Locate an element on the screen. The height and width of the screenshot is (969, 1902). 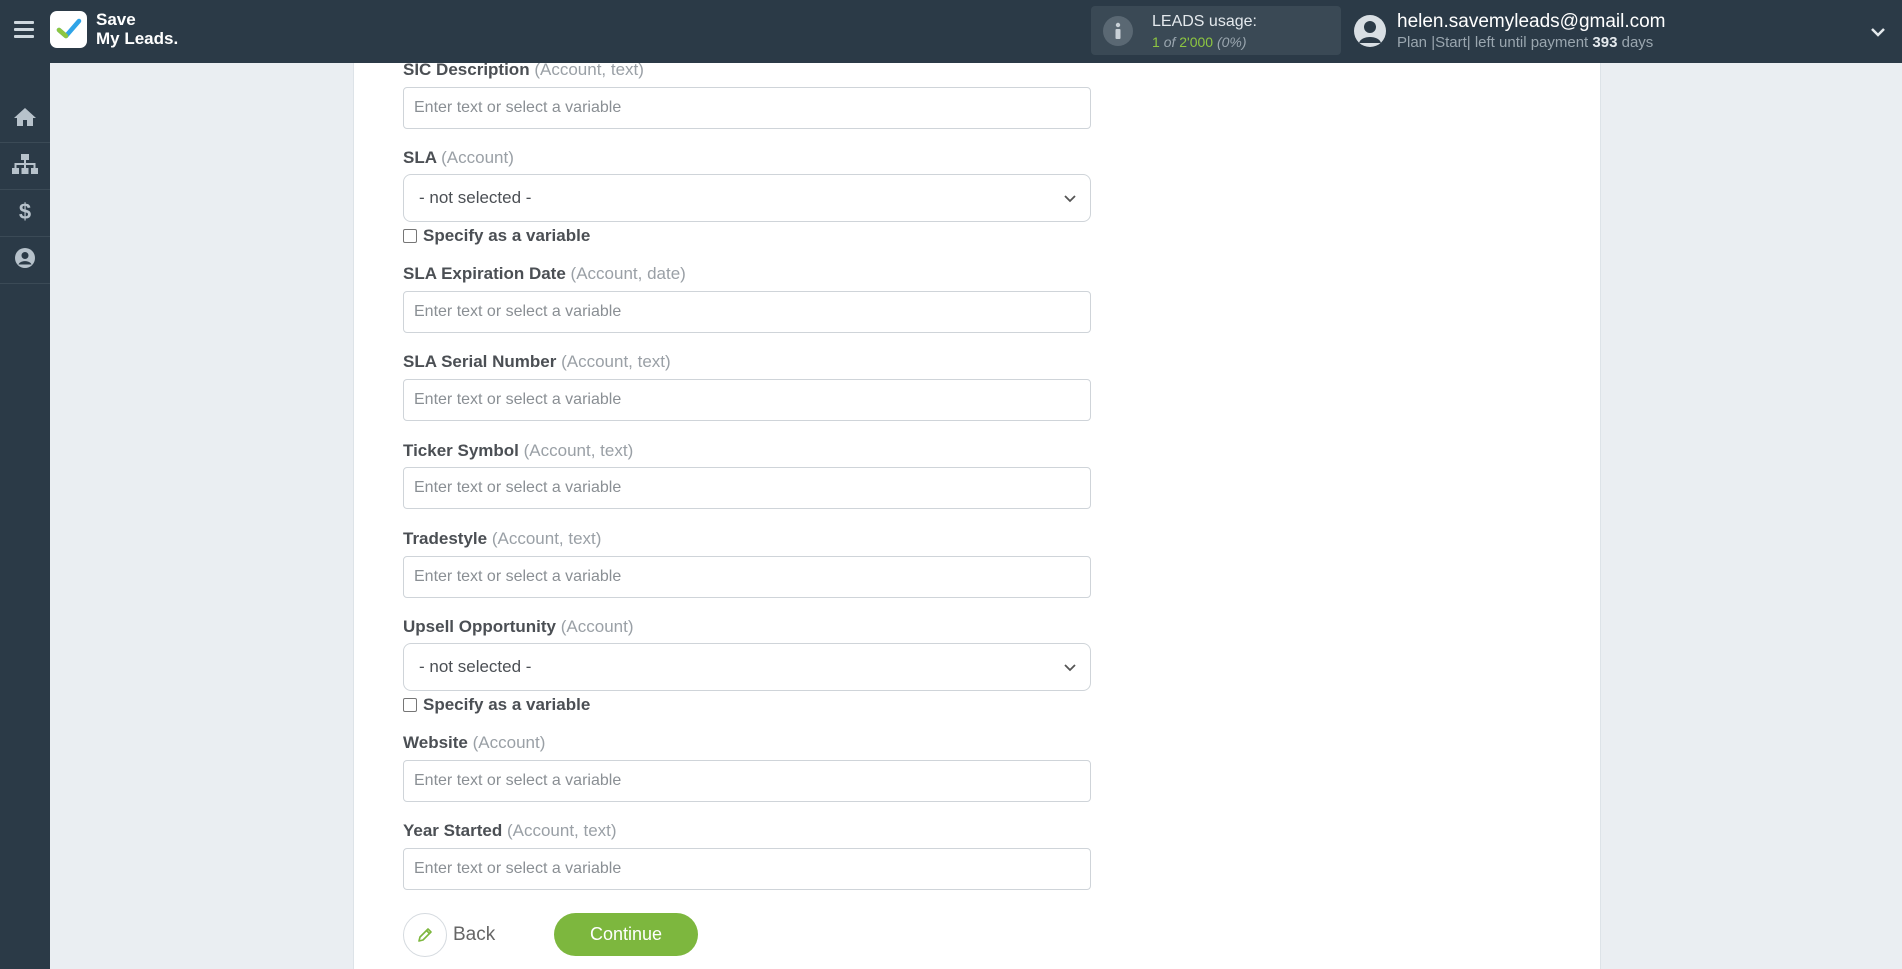
usage-used: 1 is located at coordinates (1156, 42).